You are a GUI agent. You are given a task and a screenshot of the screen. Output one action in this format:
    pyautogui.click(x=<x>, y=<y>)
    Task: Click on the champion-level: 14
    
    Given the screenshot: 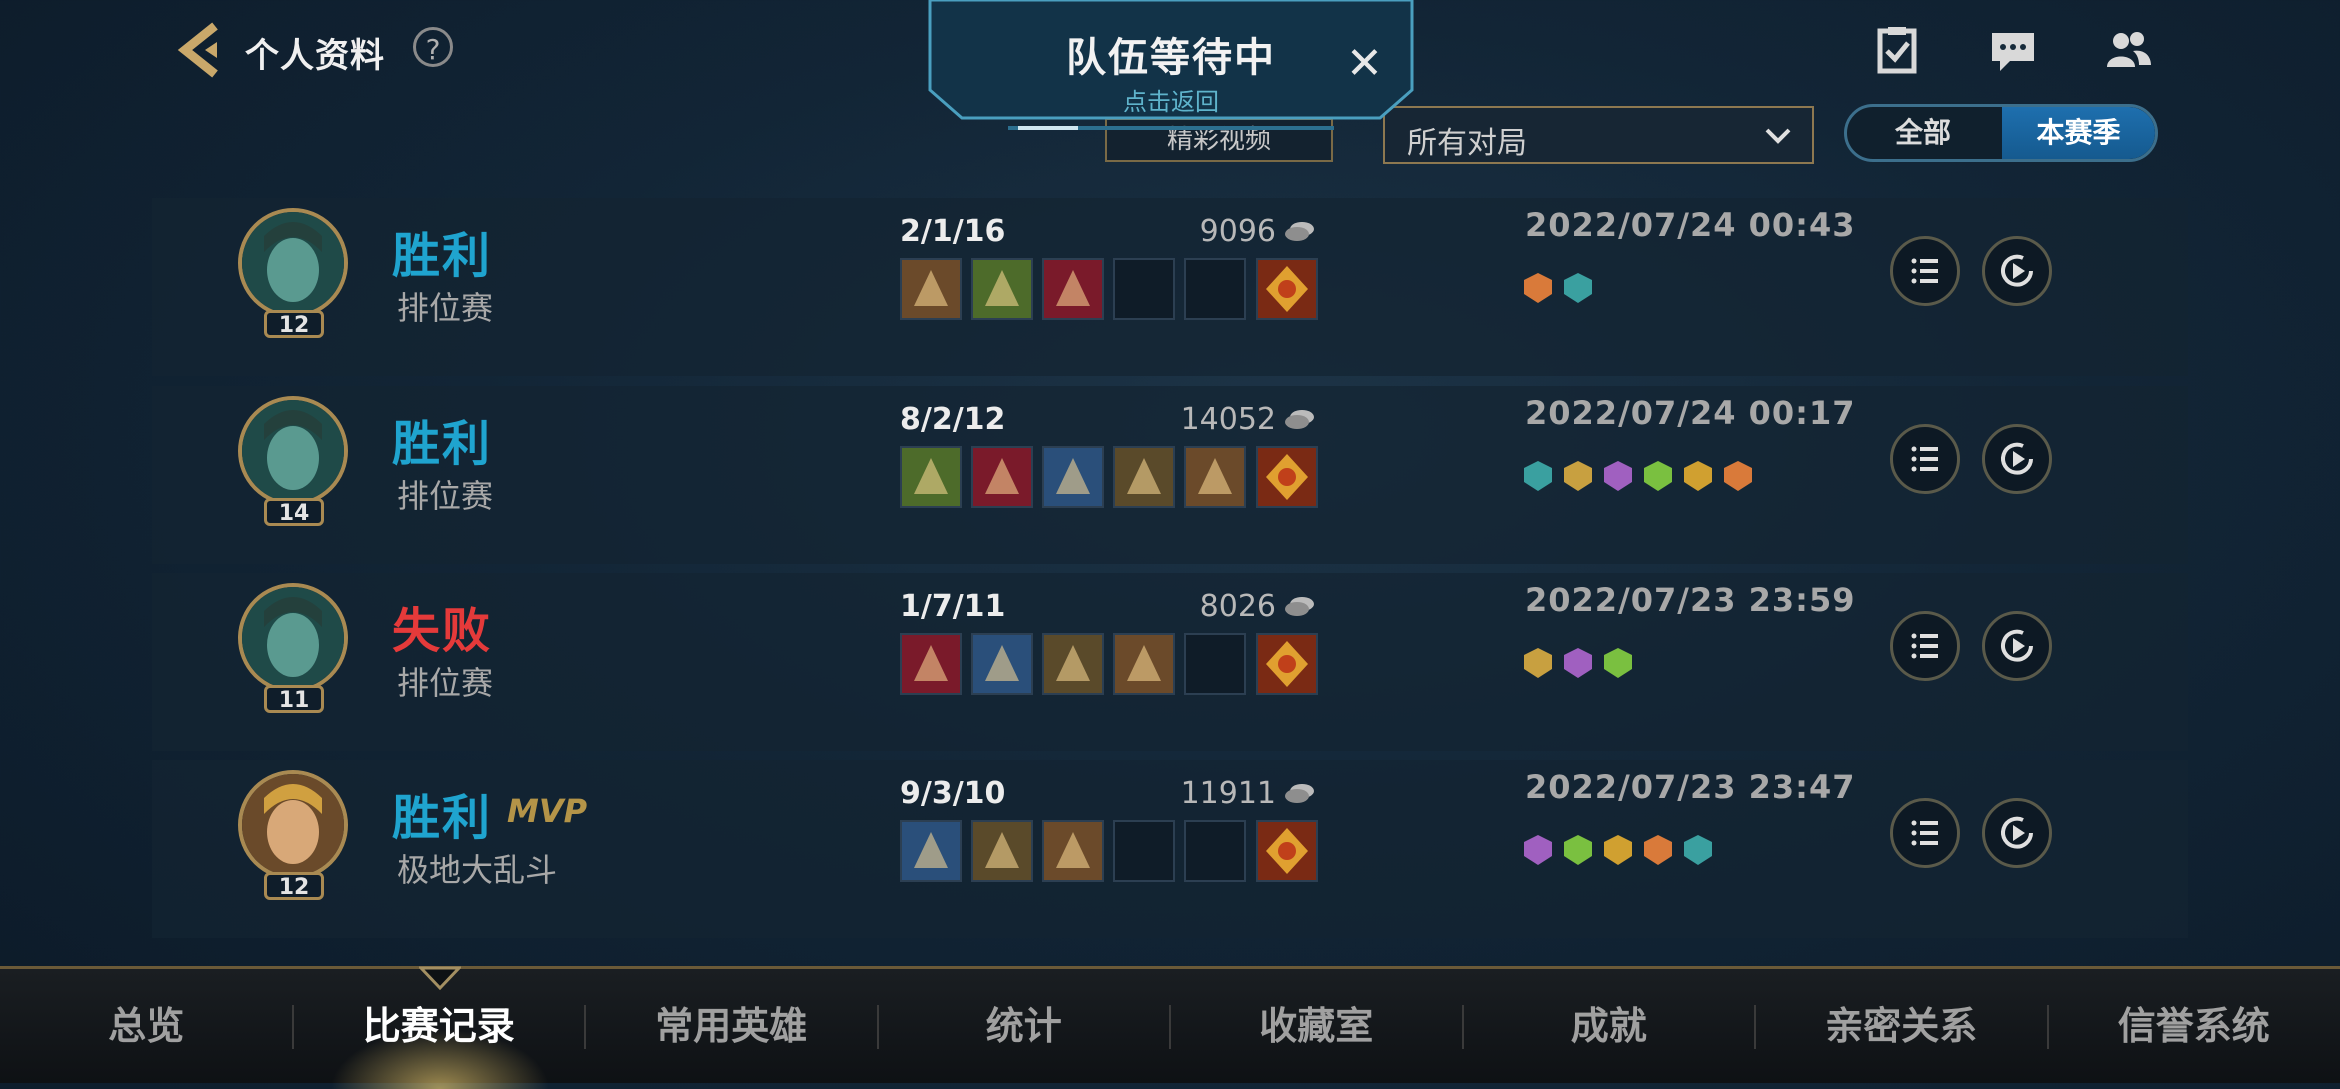 What is the action you would take?
    pyautogui.click(x=294, y=512)
    